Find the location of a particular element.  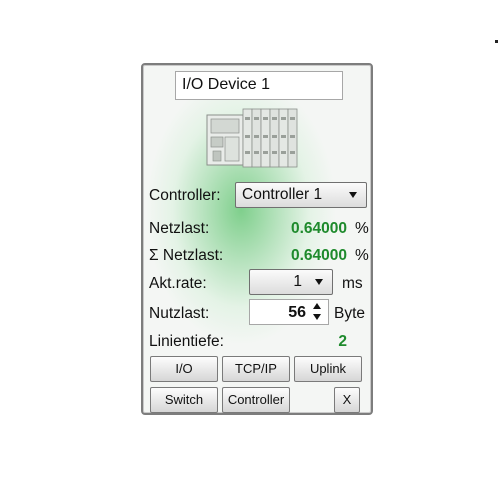

sum-netzlast-unit: % is located at coordinates (362, 255).